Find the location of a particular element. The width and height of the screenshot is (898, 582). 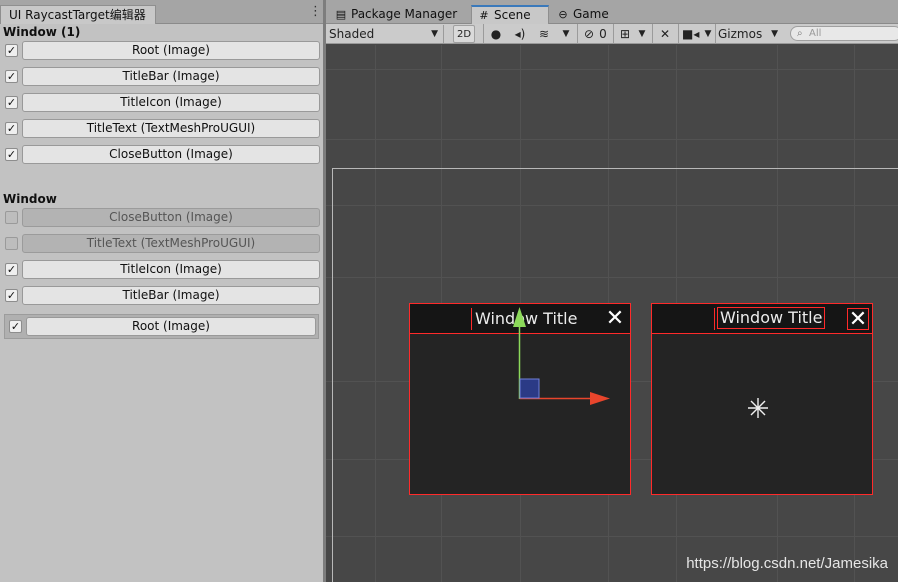

highlighted-row-box: ✓ Root (Image) is located at coordinates (161, 326).